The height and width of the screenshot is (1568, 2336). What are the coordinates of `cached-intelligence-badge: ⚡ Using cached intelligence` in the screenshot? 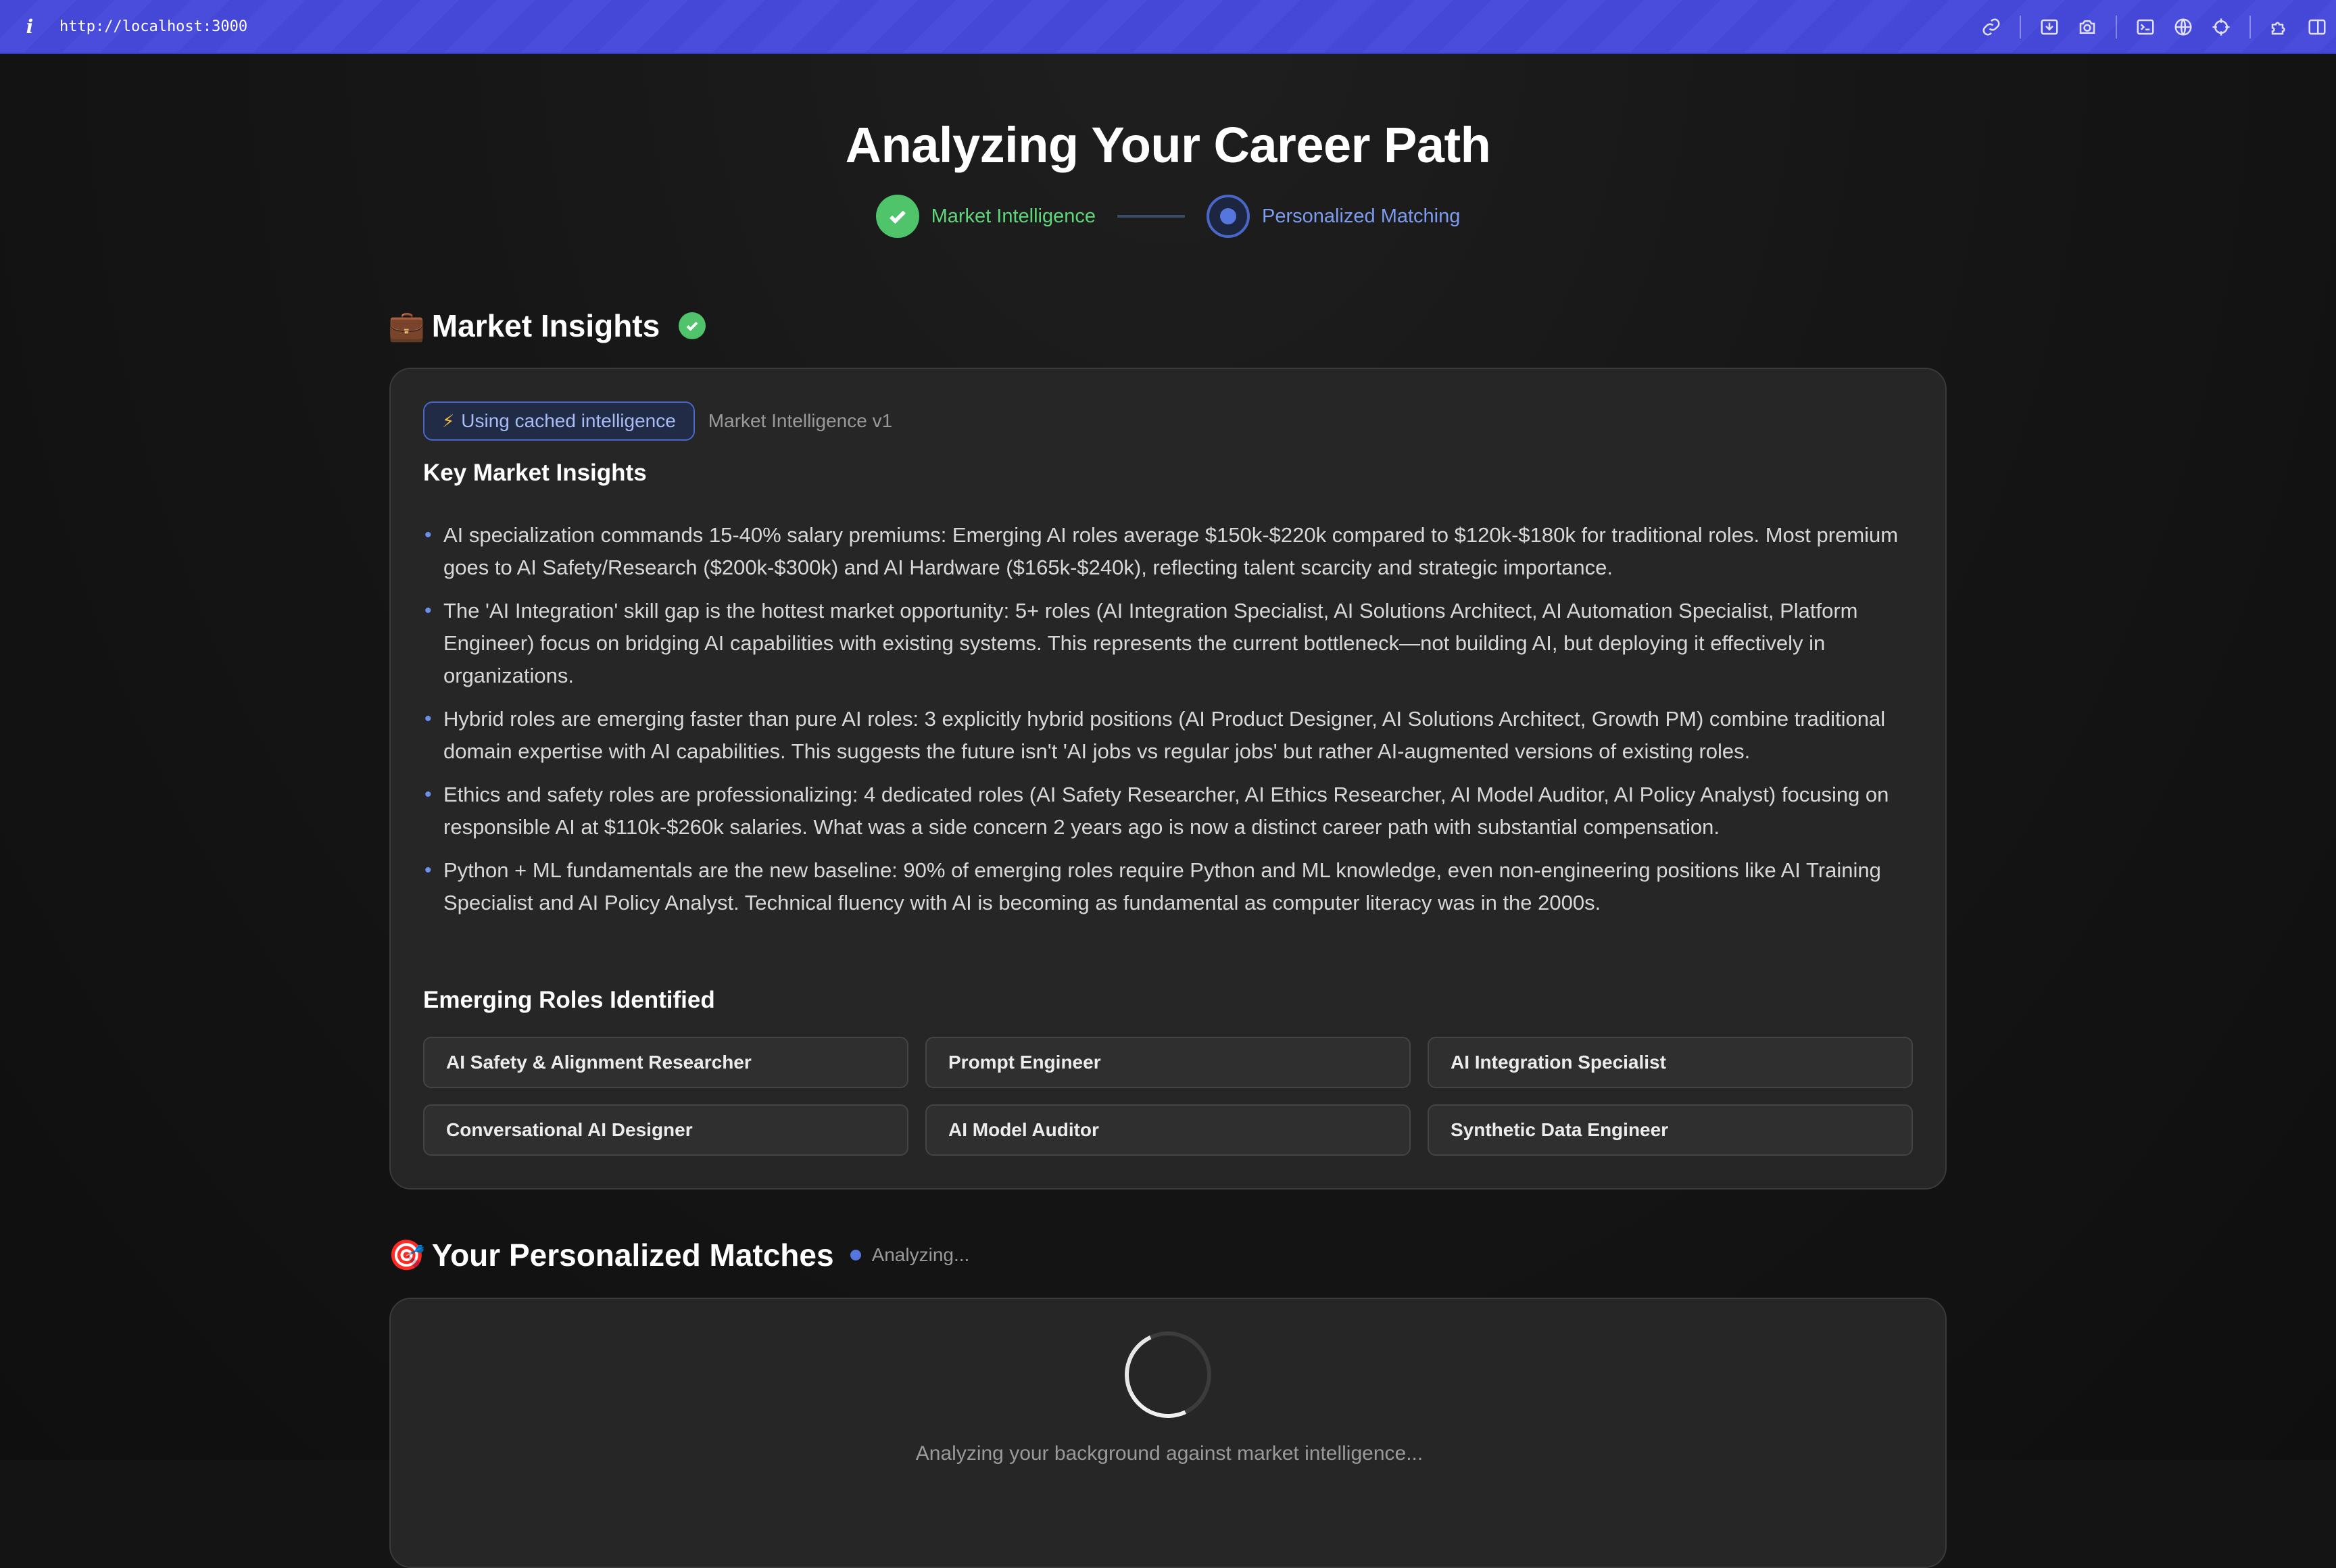 It's located at (559, 421).